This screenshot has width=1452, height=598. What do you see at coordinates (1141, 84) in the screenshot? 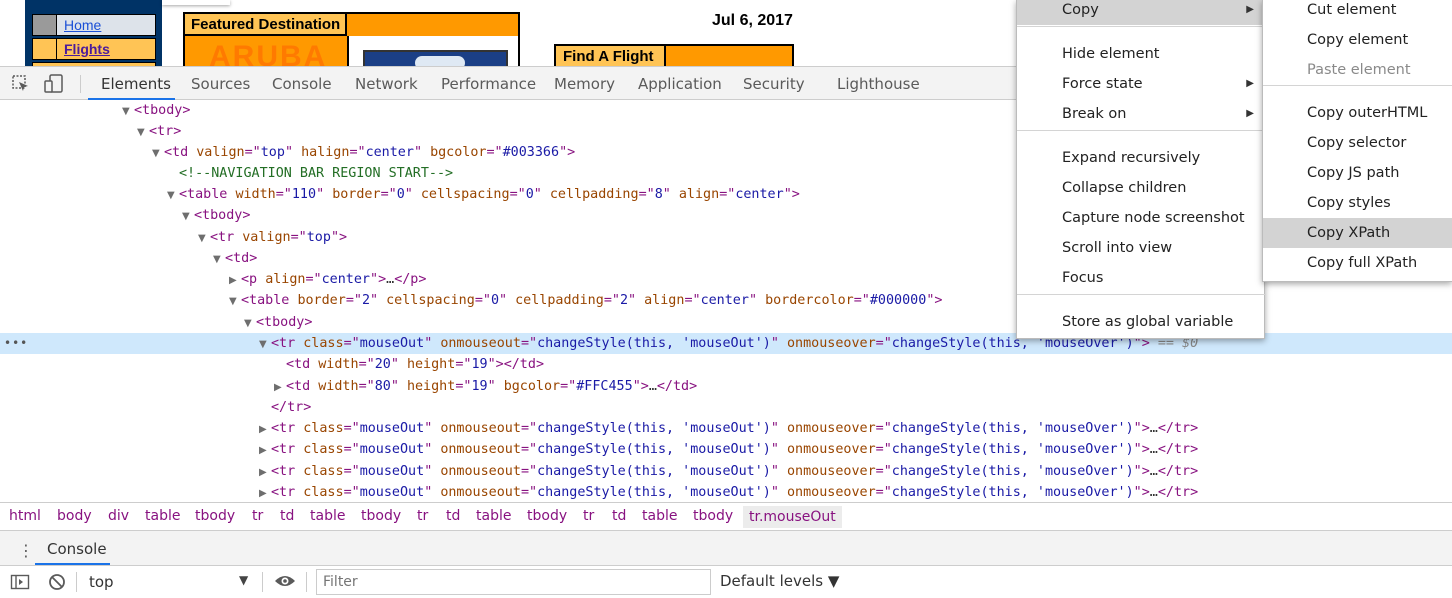
I see `menu-item-force-state: Force state ▶` at bounding box center [1141, 84].